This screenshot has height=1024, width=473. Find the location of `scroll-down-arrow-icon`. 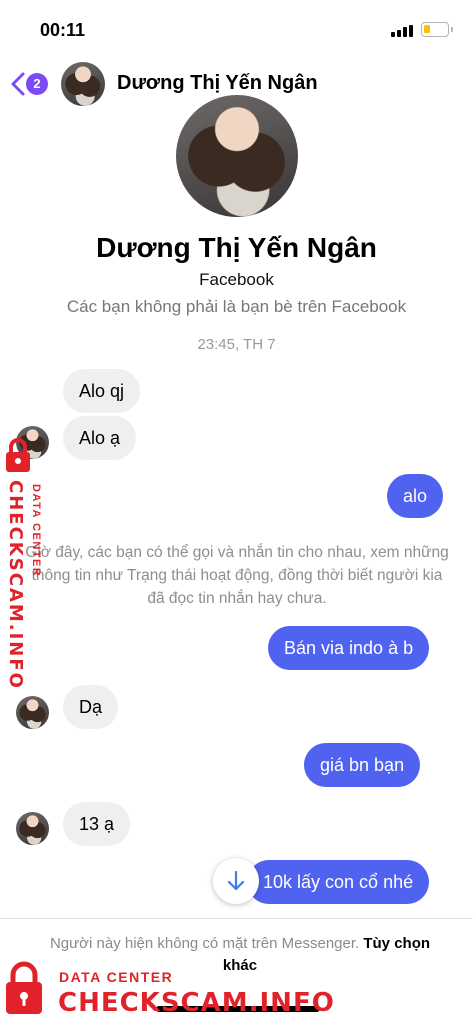

scroll-down-arrow-icon is located at coordinates (236, 880).